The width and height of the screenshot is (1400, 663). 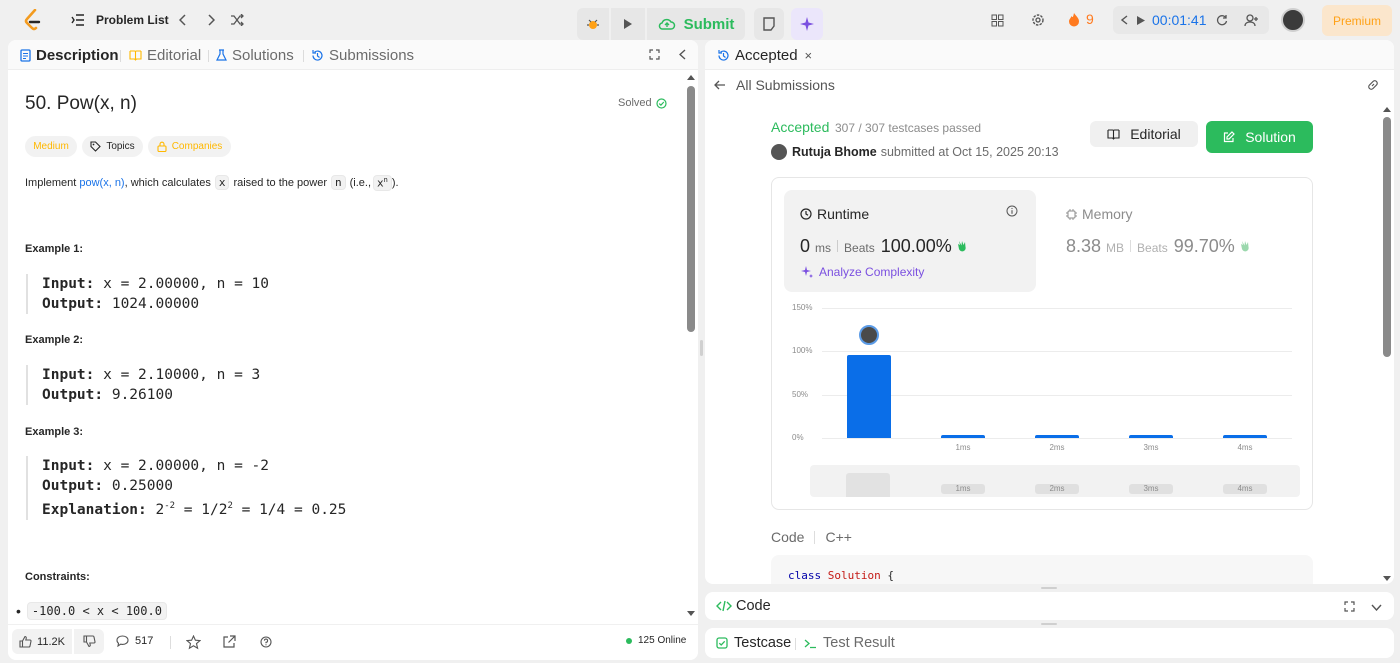 I want to click on chart-bar-4ms, so click(x=1245, y=436).